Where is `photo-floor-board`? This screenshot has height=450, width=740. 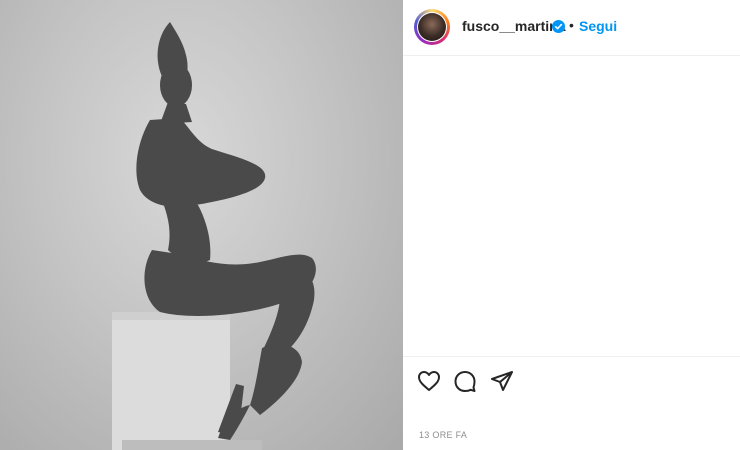
photo-floor-board is located at coordinates (192, 445).